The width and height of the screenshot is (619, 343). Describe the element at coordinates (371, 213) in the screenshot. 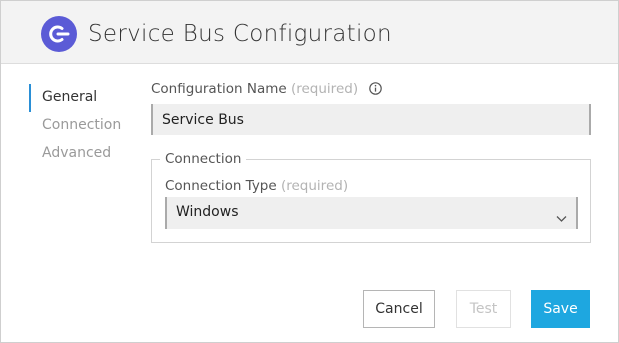

I see `connection-type-select: Windows` at that location.